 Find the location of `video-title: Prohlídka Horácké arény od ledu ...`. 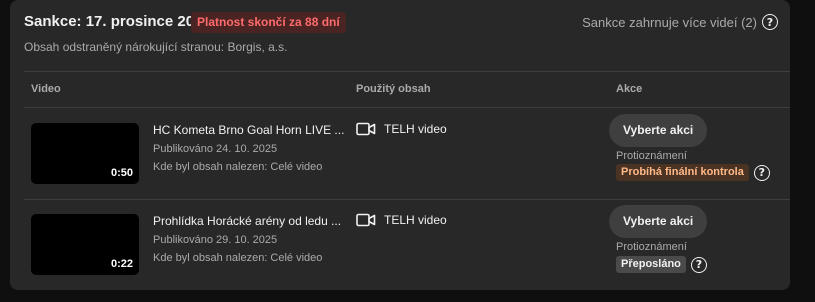

video-title: Prohlídka Horácké arény od ledu ... is located at coordinates (247, 221).